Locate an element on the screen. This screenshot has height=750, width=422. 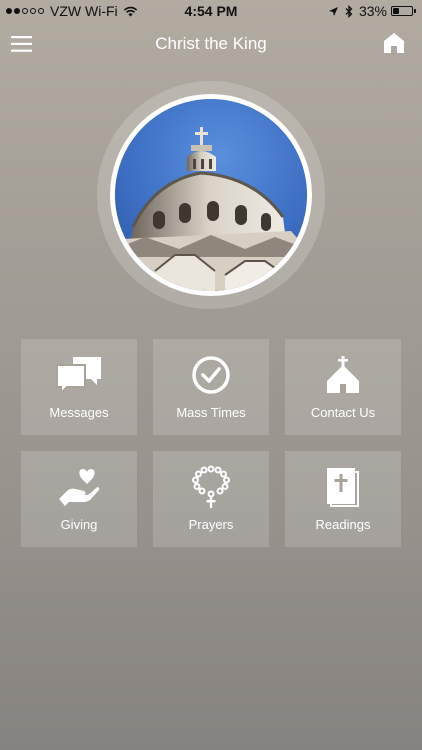
clock-check-icon is located at coordinates (211, 375).